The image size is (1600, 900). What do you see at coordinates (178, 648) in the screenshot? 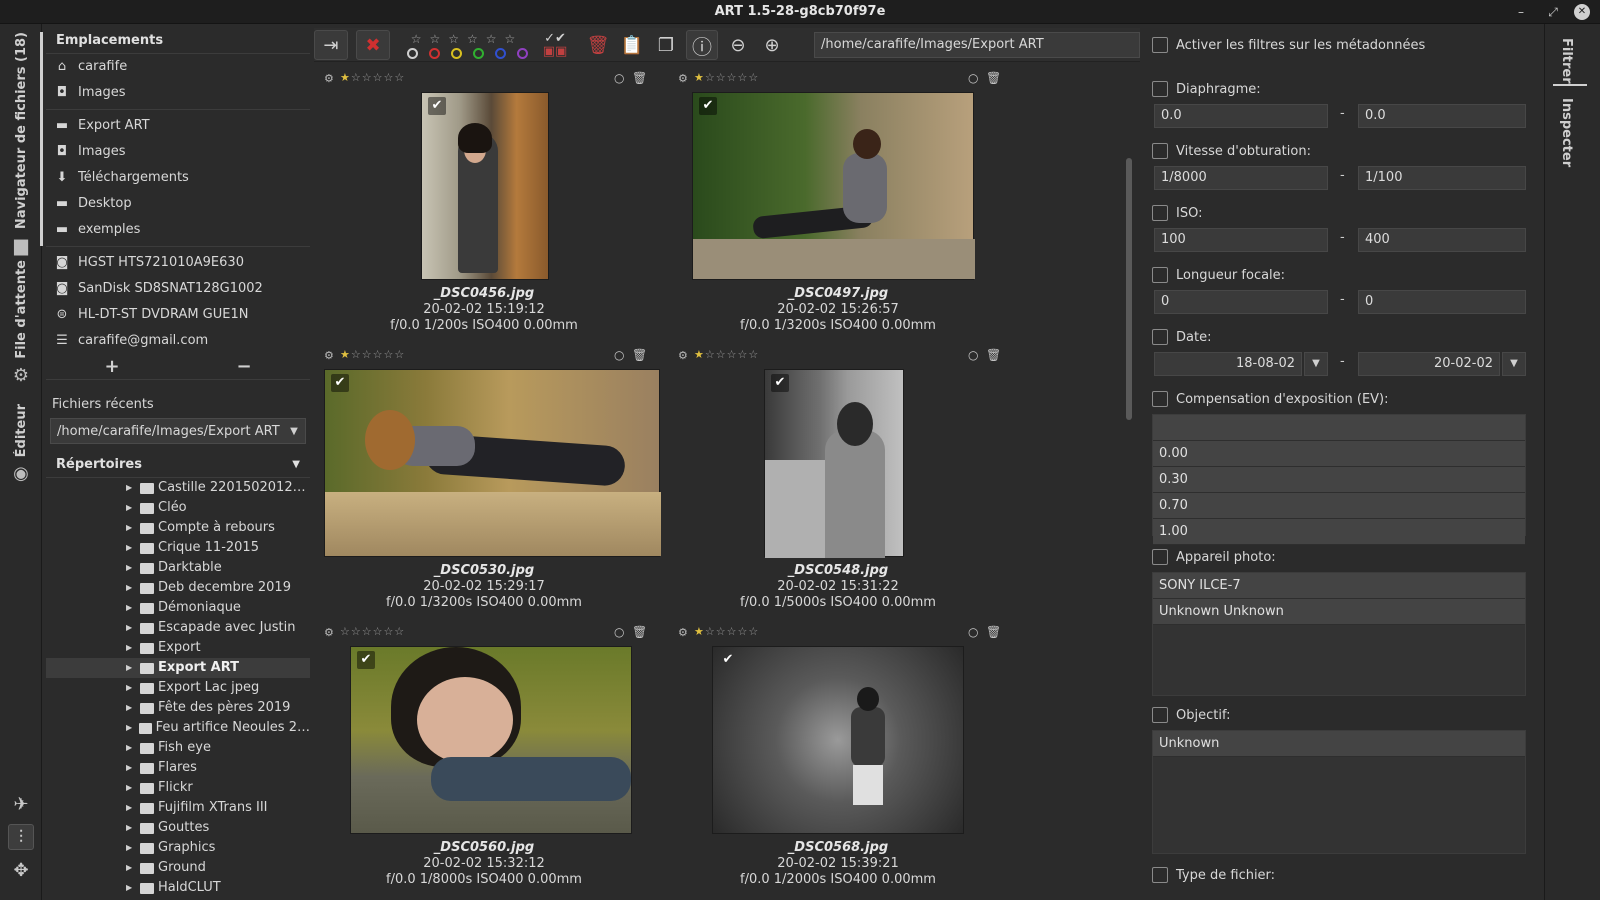
I see `directory-item: ▶ Export` at bounding box center [178, 648].